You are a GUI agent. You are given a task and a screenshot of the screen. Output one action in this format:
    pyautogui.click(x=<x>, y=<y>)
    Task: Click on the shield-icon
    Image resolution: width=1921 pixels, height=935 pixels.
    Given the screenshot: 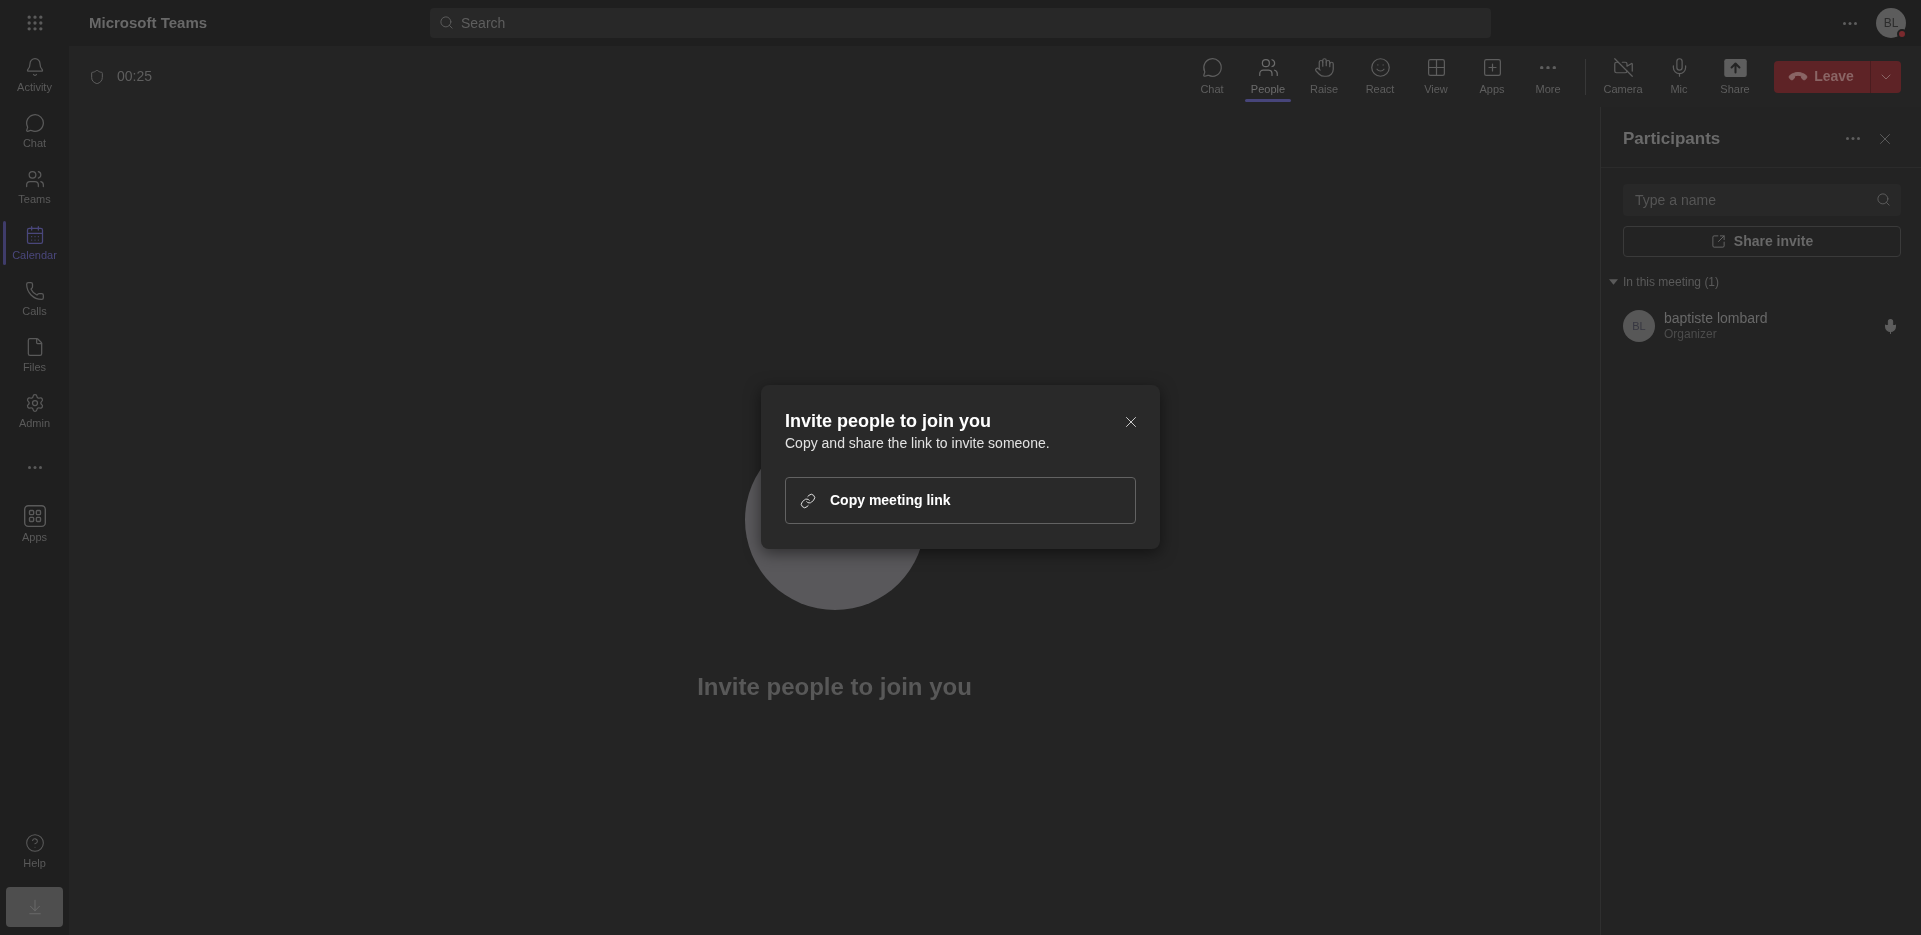 What is the action you would take?
    pyautogui.click(x=97, y=76)
    